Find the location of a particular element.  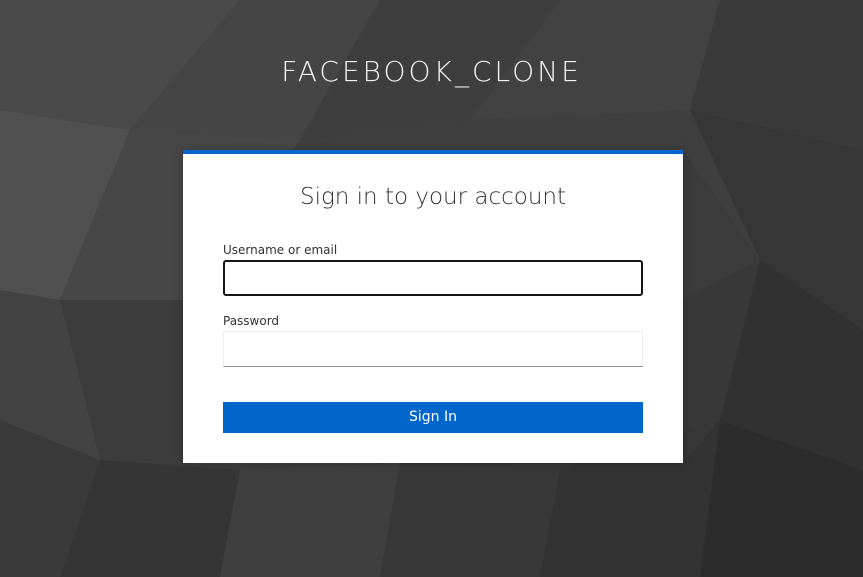

sign-in-button: Sign In is located at coordinates (433, 417).